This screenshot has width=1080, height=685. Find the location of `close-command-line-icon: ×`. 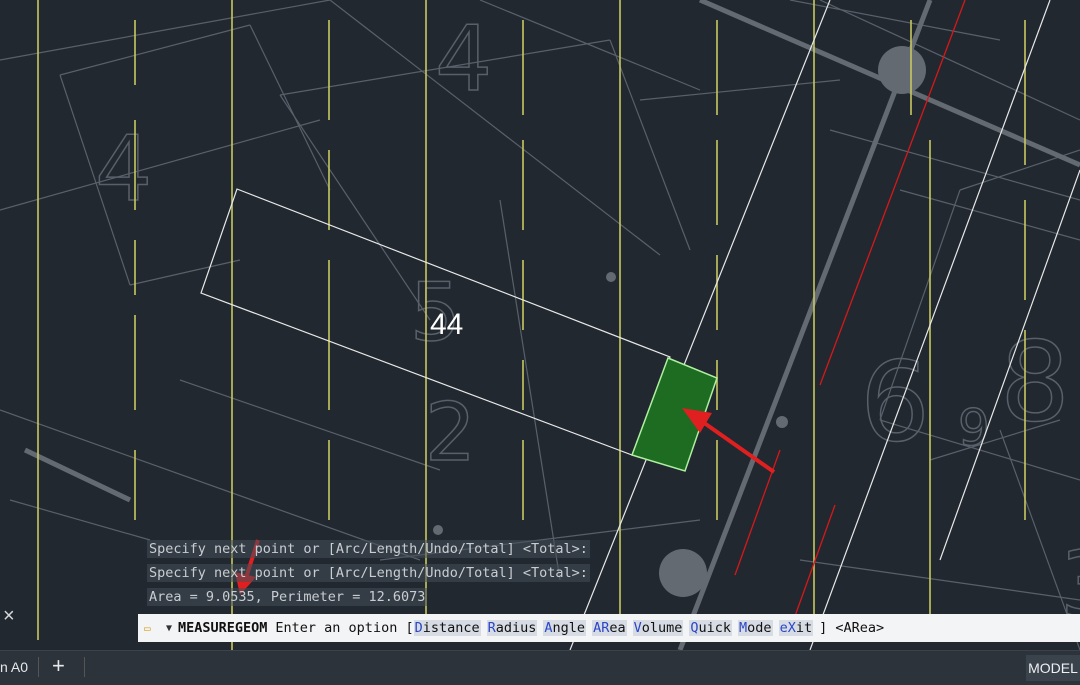

close-command-line-icon: × is located at coordinates (12, 616).